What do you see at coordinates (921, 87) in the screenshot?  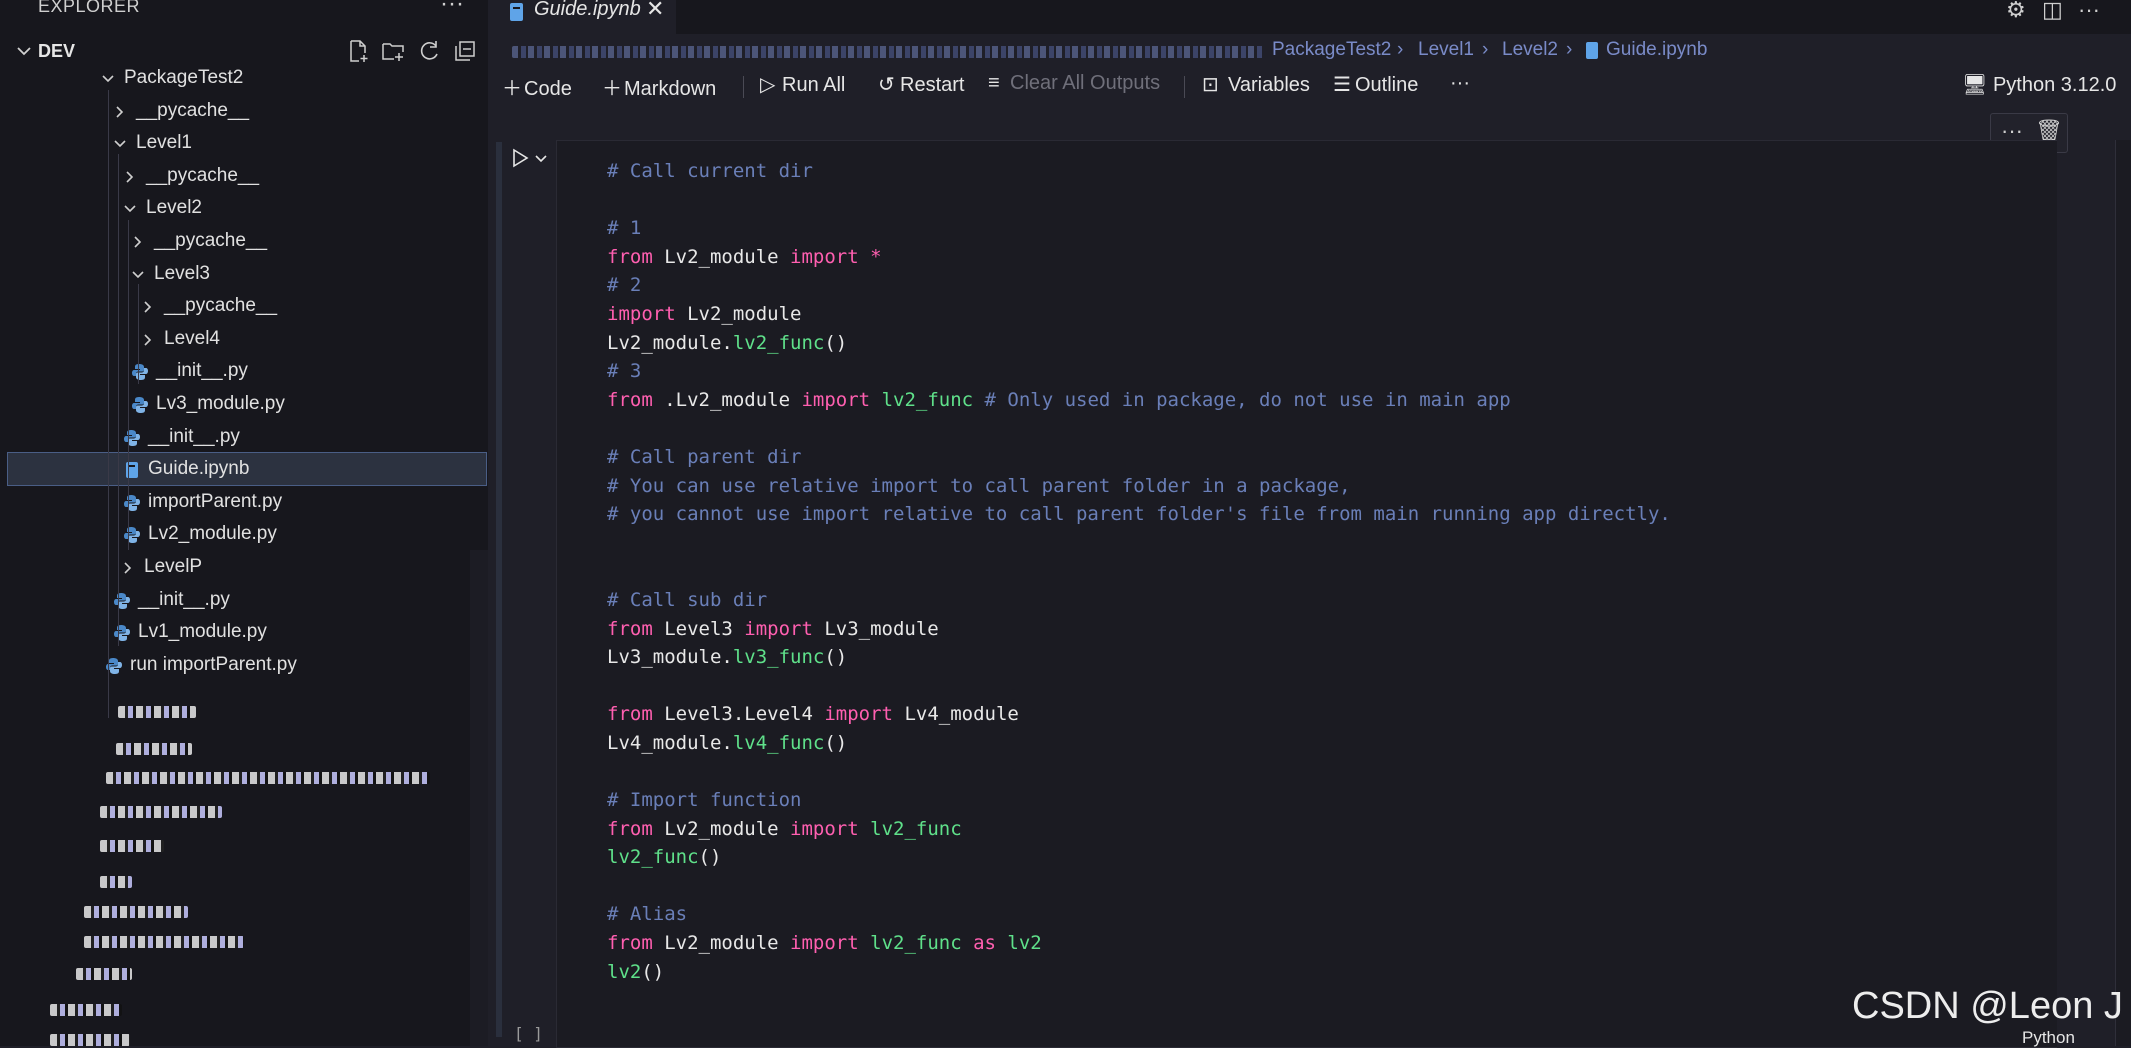 I see `restart-button: ↺ Restart` at bounding box center [921, 87].